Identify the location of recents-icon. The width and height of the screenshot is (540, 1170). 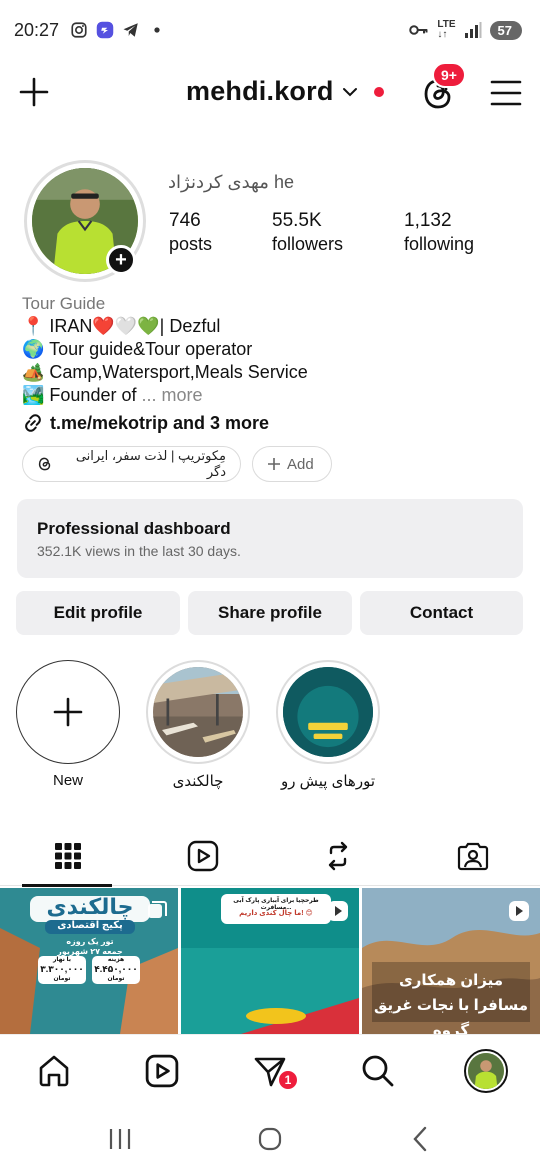
(120, 1139).